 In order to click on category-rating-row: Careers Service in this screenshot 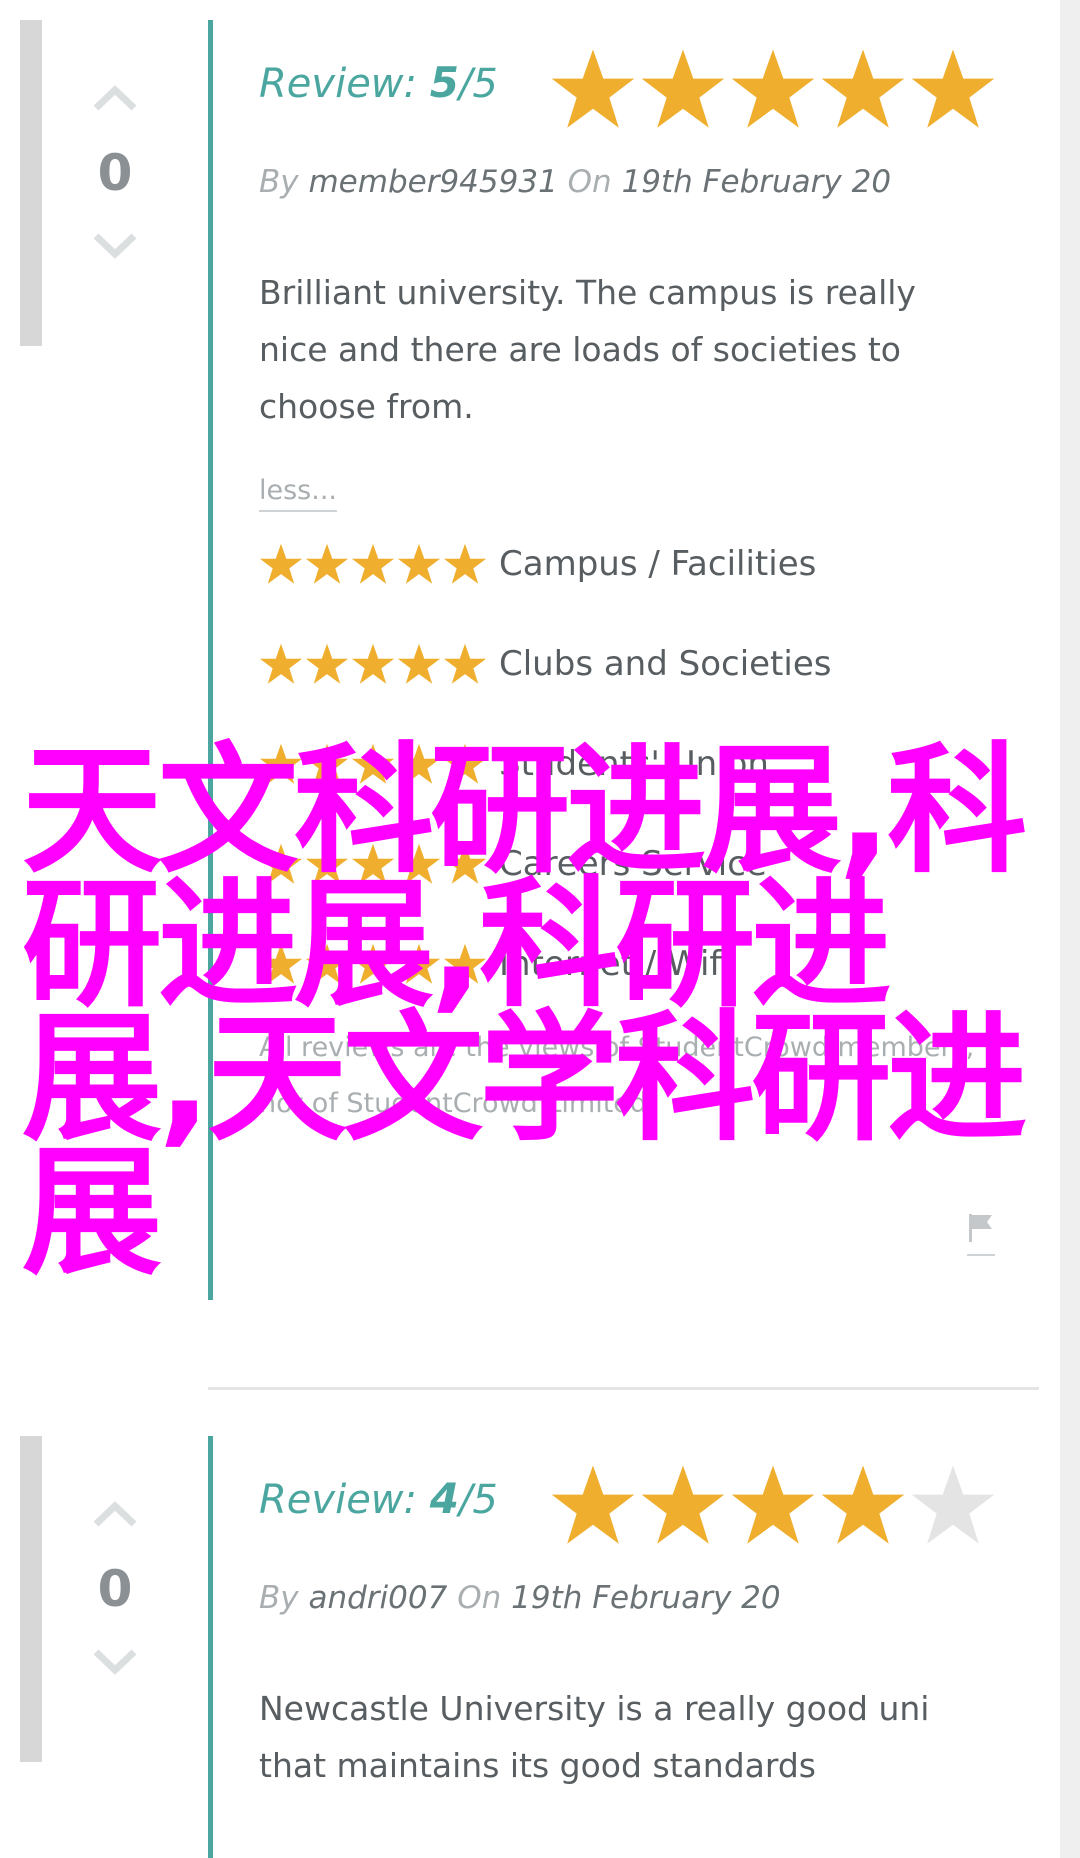, I will do `click(629, 864)`.